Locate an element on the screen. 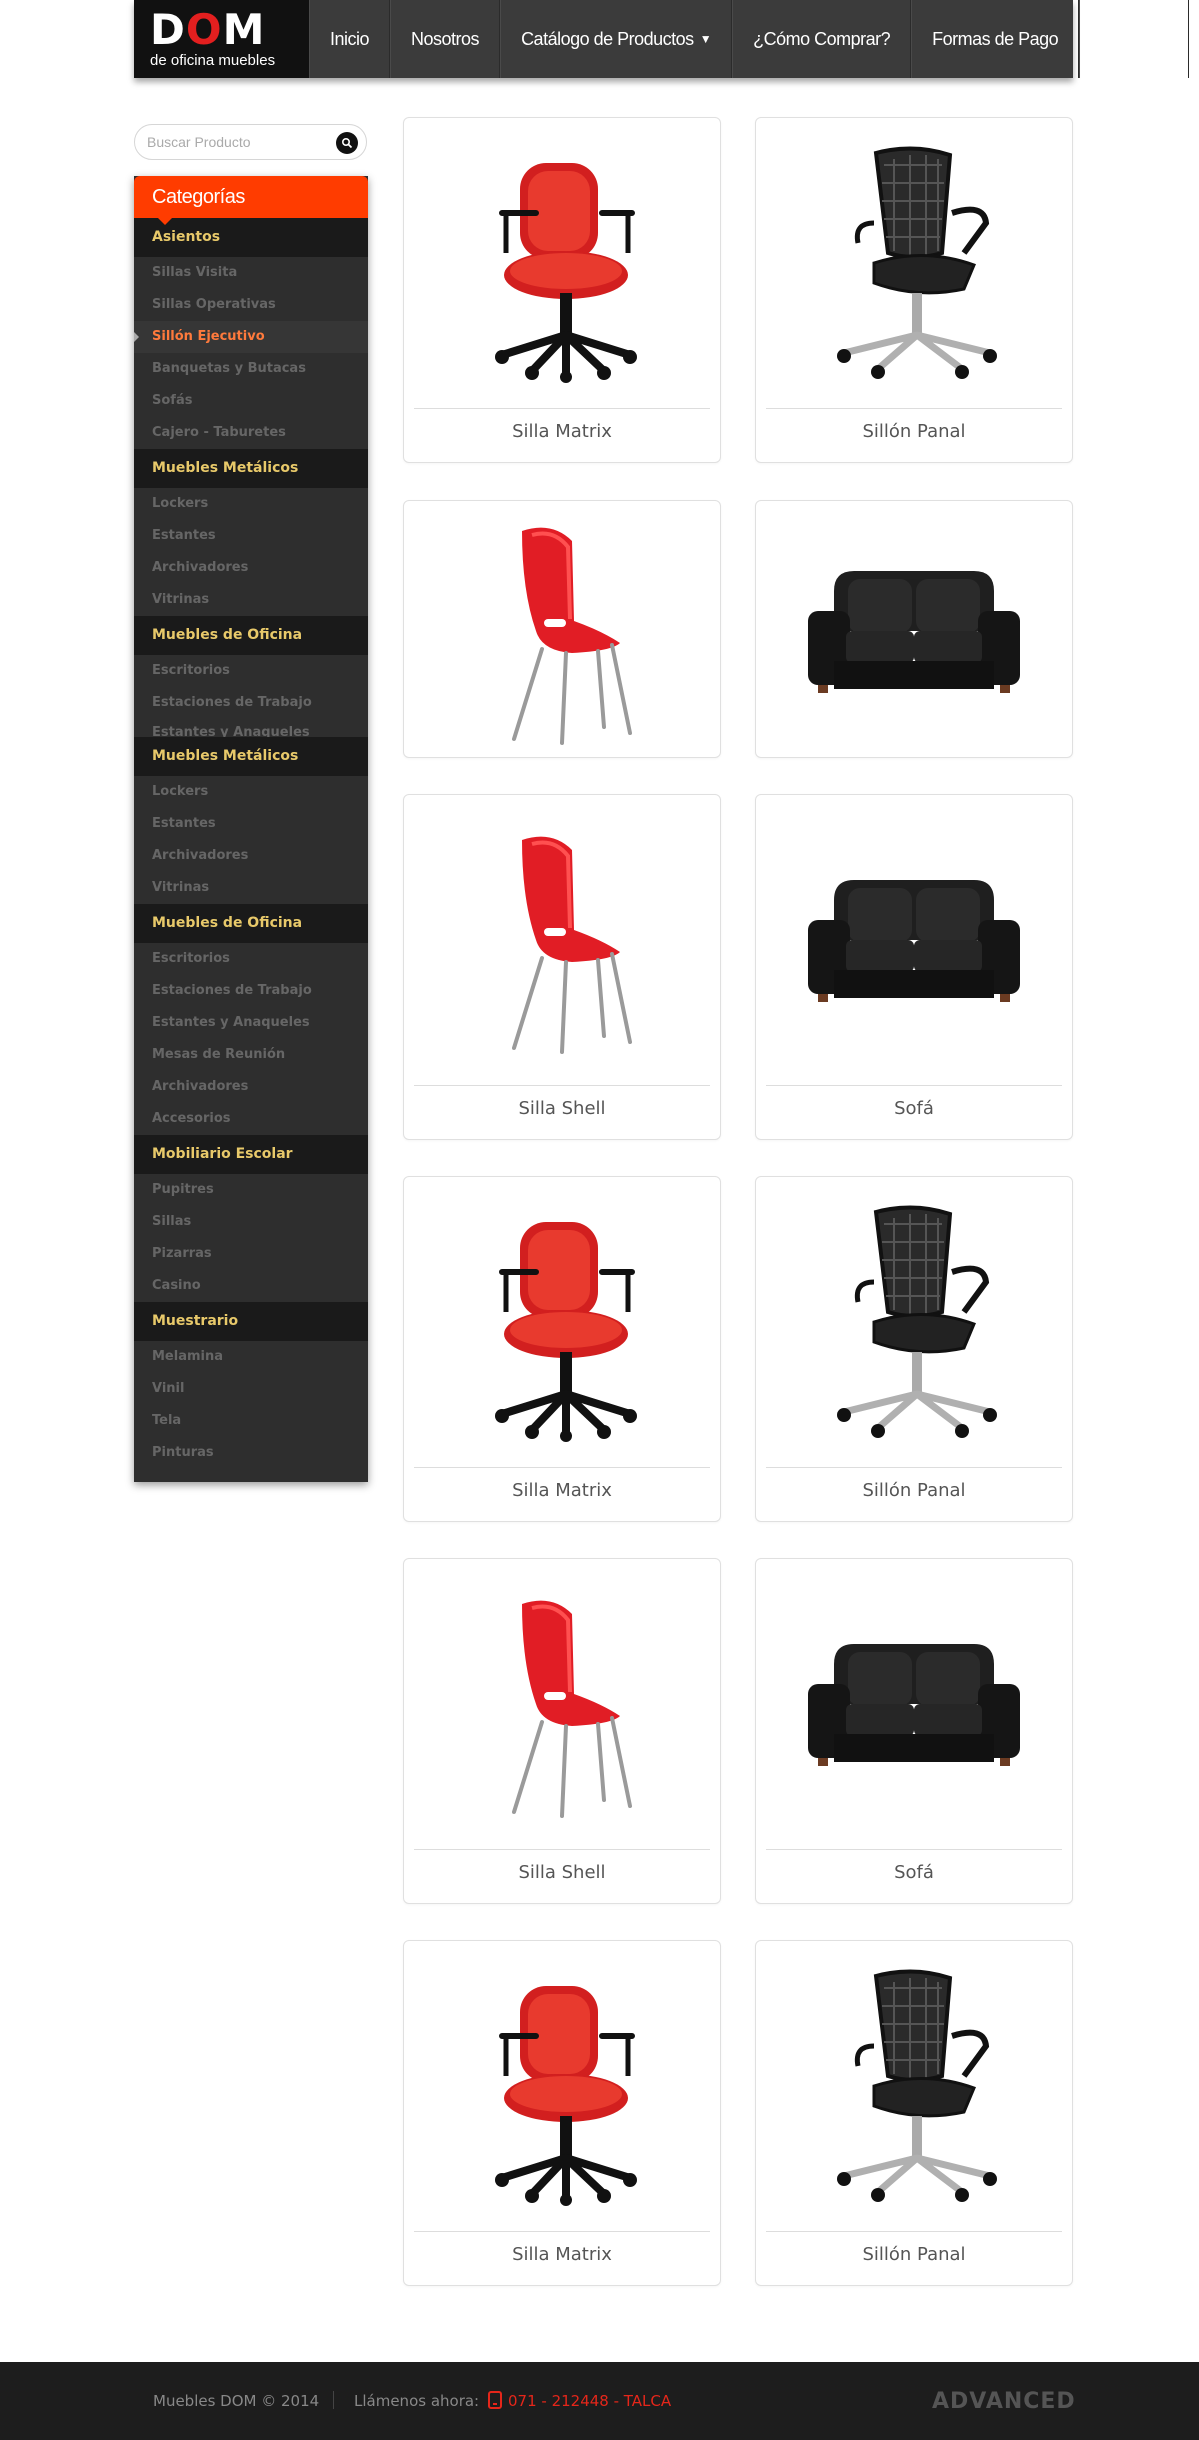  category-heading-muestrario: Muestrario is located at coordinates (251, 1321).